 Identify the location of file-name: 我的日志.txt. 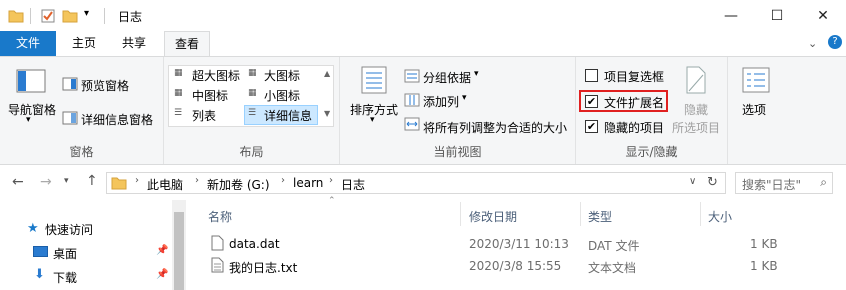
(263, 267).